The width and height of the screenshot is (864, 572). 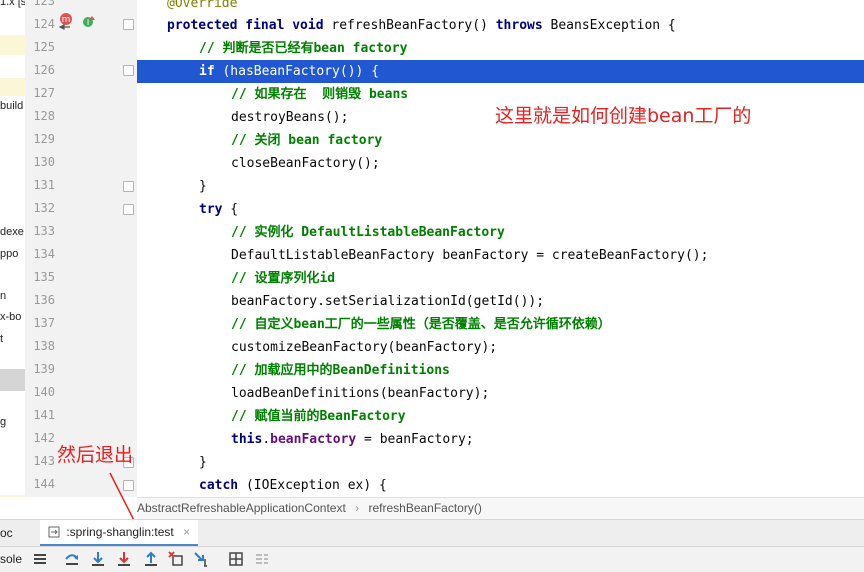 What do you see at coordinates (320, 94) in the screenshot?
I see `comment: // 如果存在 则销毁 beans` at bounding box center [320, 94].